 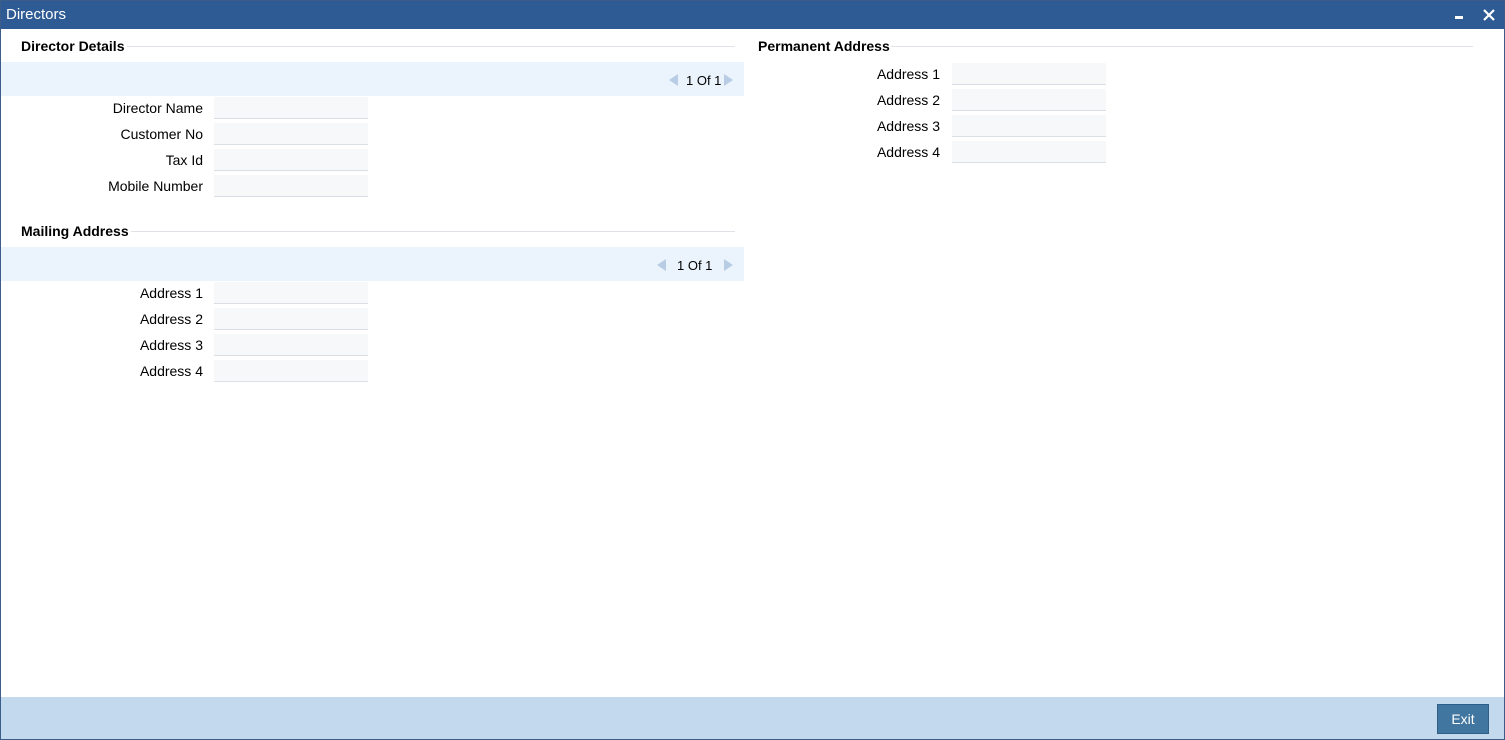 What do you see at coordinates (908, 152) in the screenshot?
I see `permanent-address-4-label: Address 4` at bounding box center [908, 152].